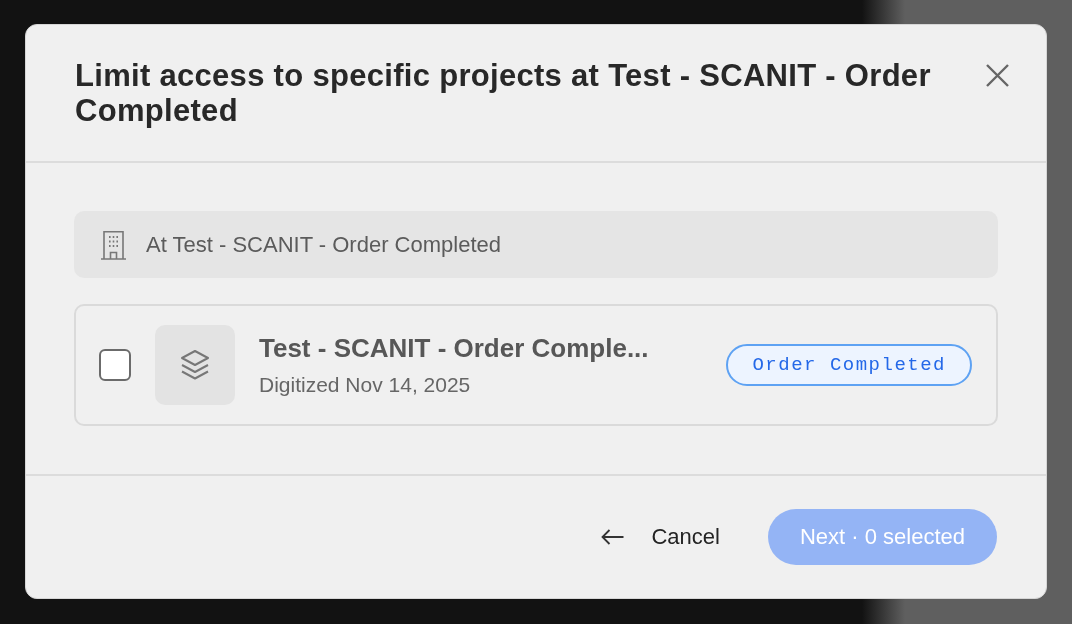  Describe the element at coordinates (503, 93) in the screenshot. I see `dialog-title: Limit access to specific projects at Test - SCANIT - Order Completed` at that location.